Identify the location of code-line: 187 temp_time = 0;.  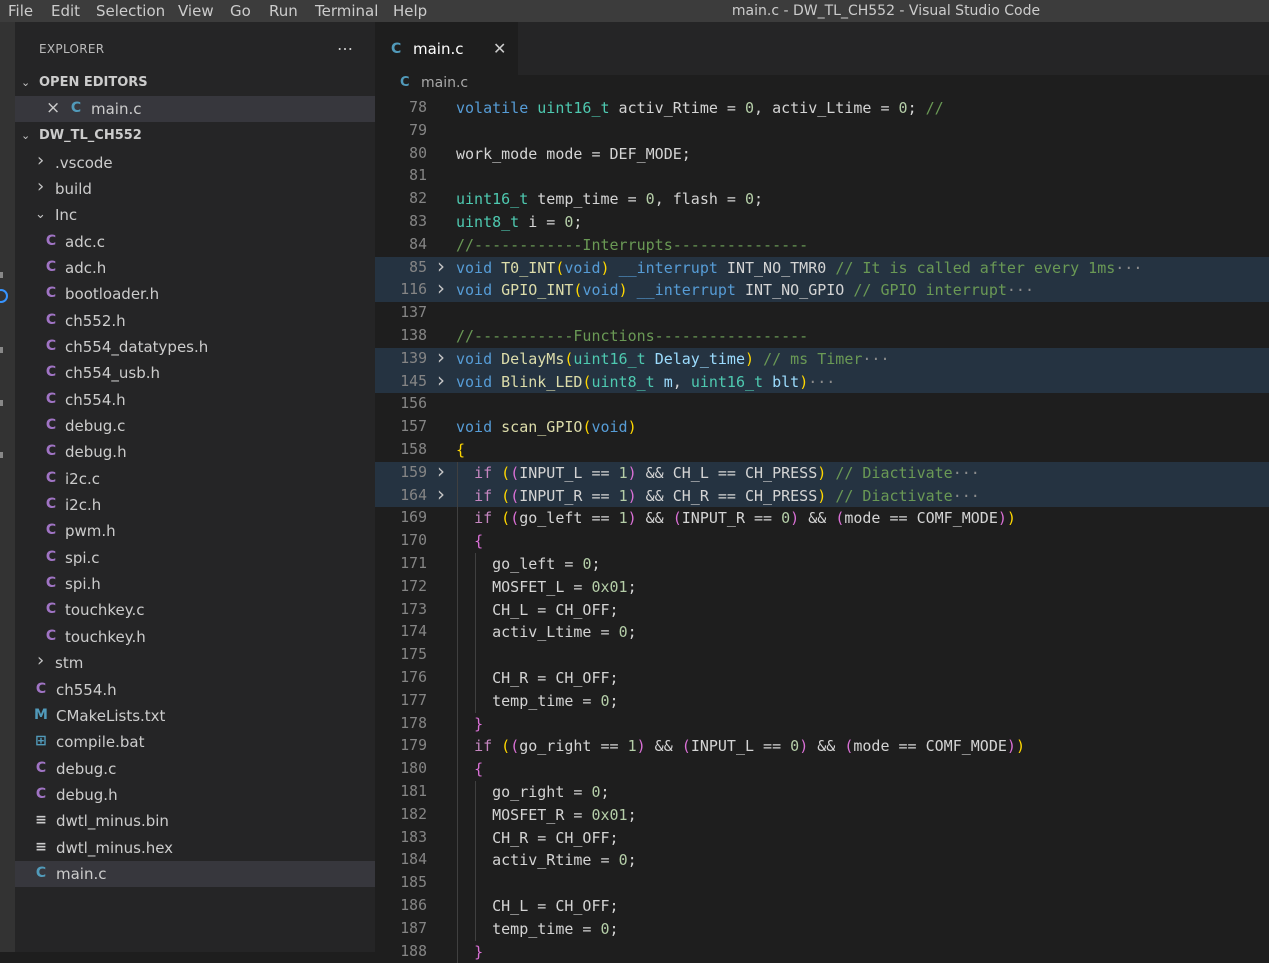
(822, 929).